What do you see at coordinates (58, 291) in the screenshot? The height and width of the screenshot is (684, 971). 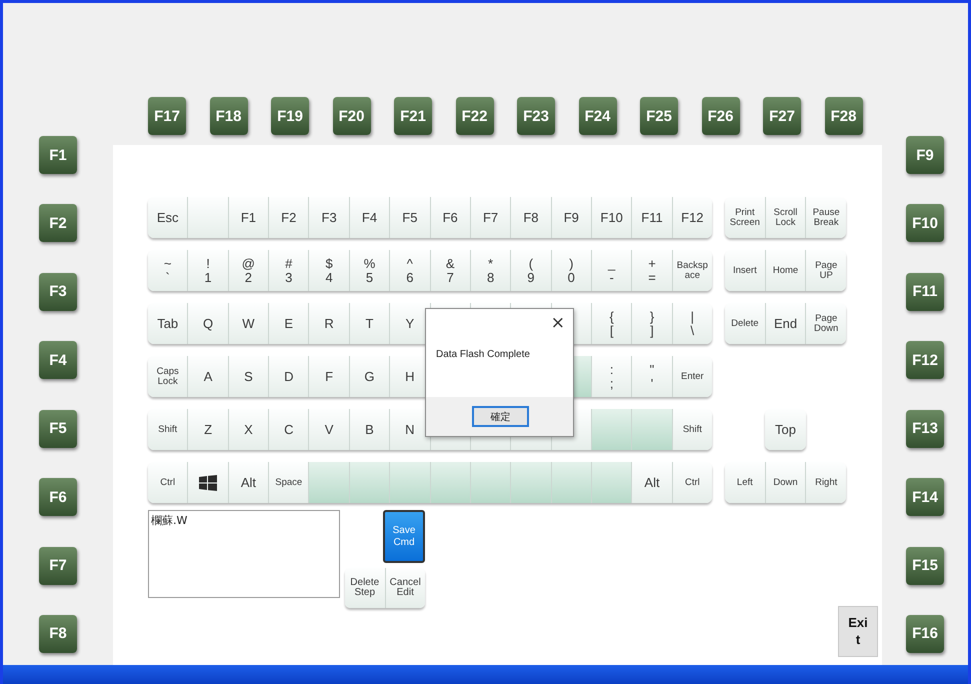 I see `function-key: F3` at bounding box center [58, 291].